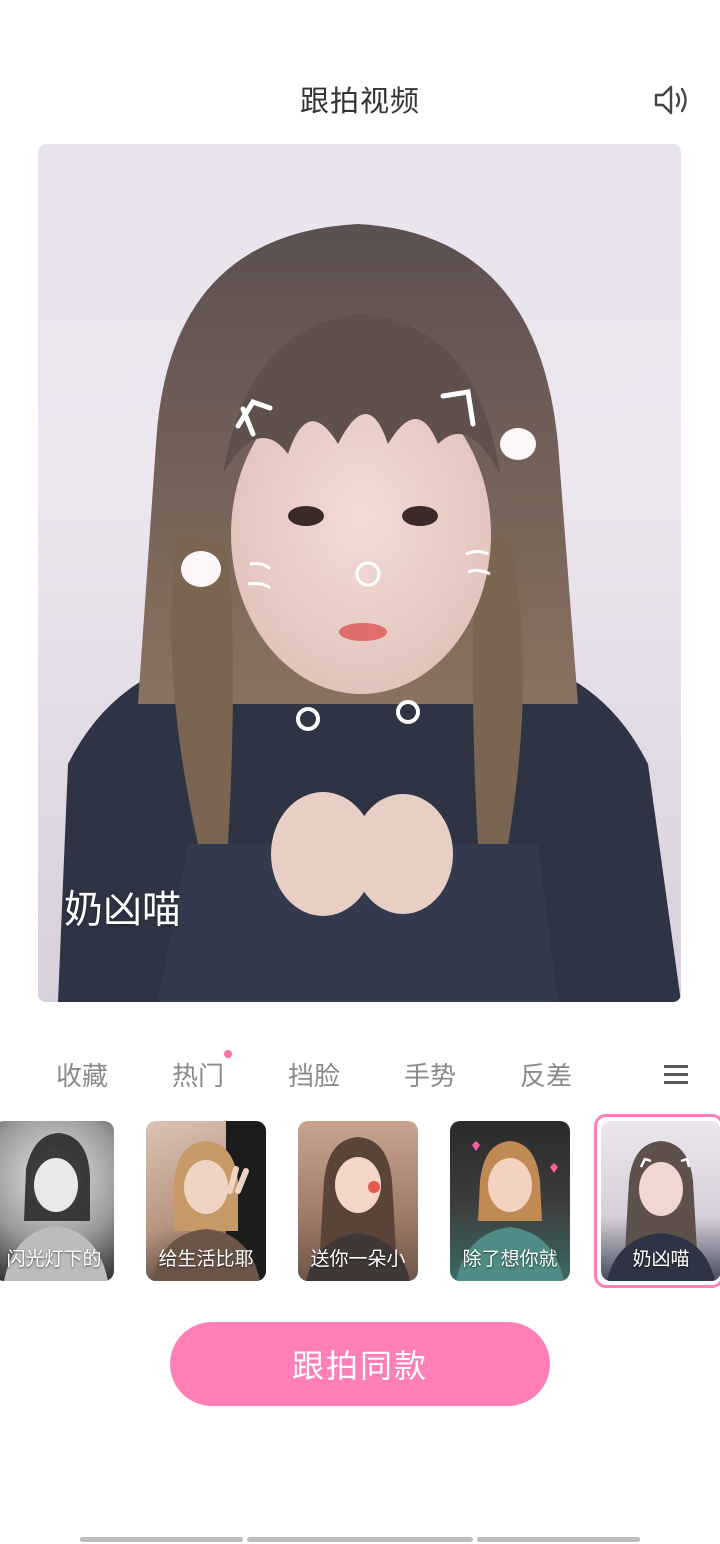  I want to click on sound-toggle-button, so click(672, 100).